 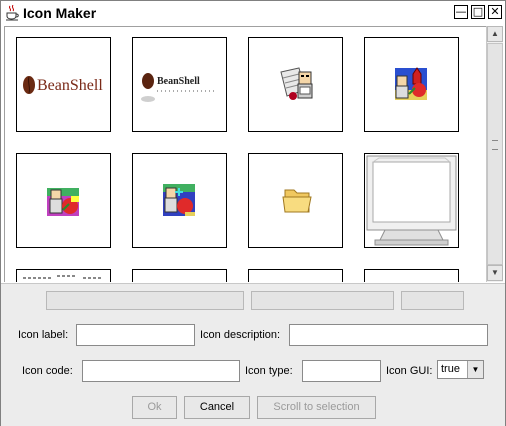 I want to click on partial-icon, so click(x=63, y=277).